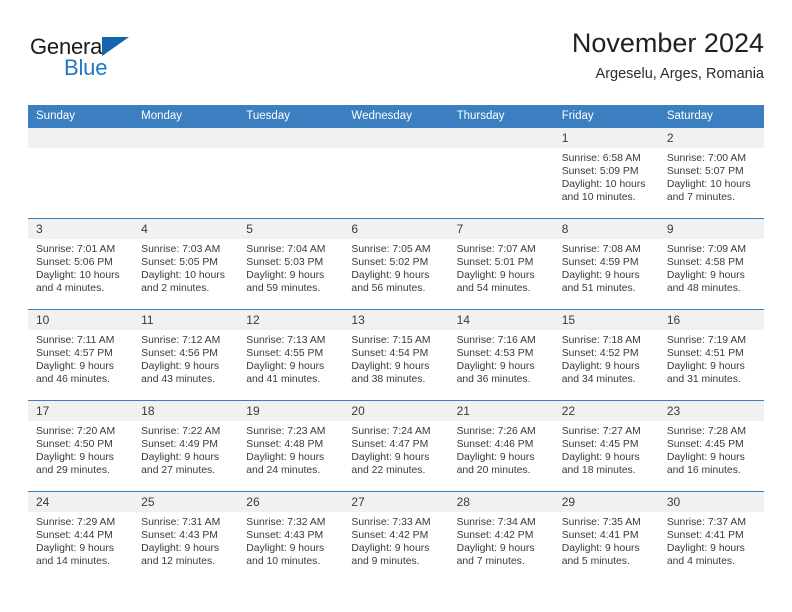 This screenshot has width=792, height=612. What do you see at coordinates (291, 411) in the screenshot?
I see `day-number: 19` at bounding box center [291, 411].